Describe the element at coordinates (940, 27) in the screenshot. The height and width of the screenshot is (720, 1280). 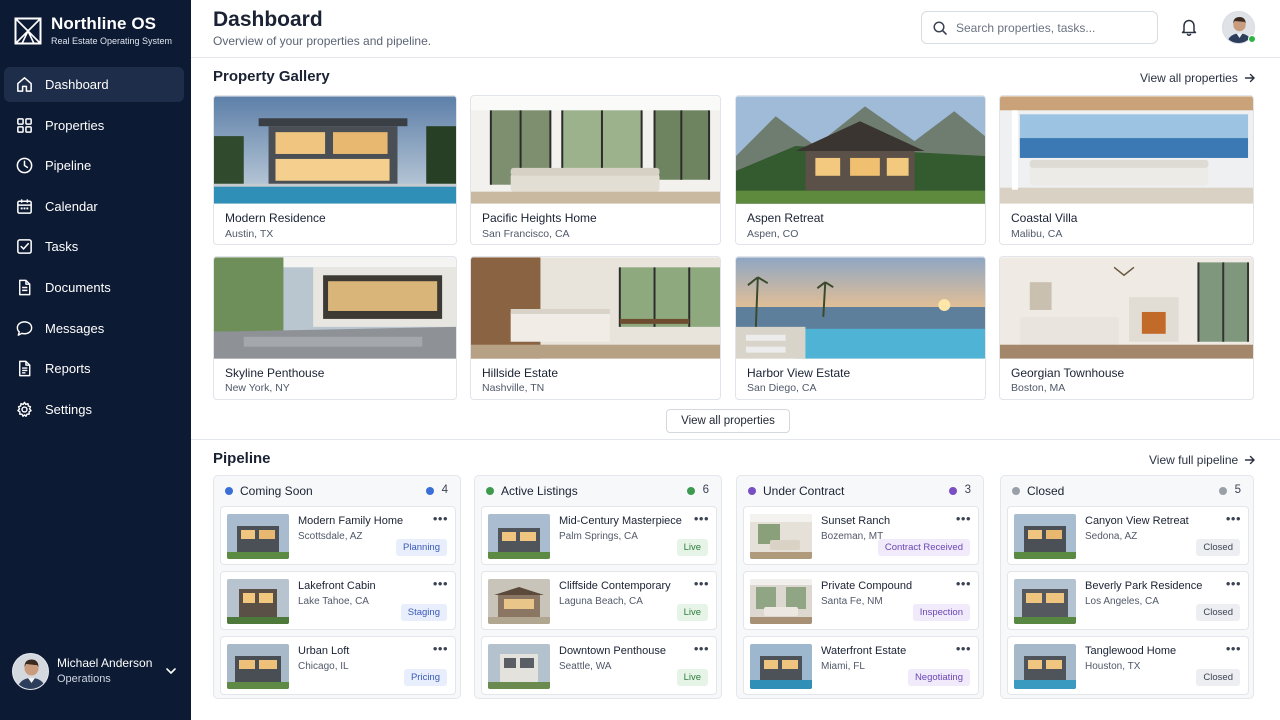
I see `search-icon` at that location.